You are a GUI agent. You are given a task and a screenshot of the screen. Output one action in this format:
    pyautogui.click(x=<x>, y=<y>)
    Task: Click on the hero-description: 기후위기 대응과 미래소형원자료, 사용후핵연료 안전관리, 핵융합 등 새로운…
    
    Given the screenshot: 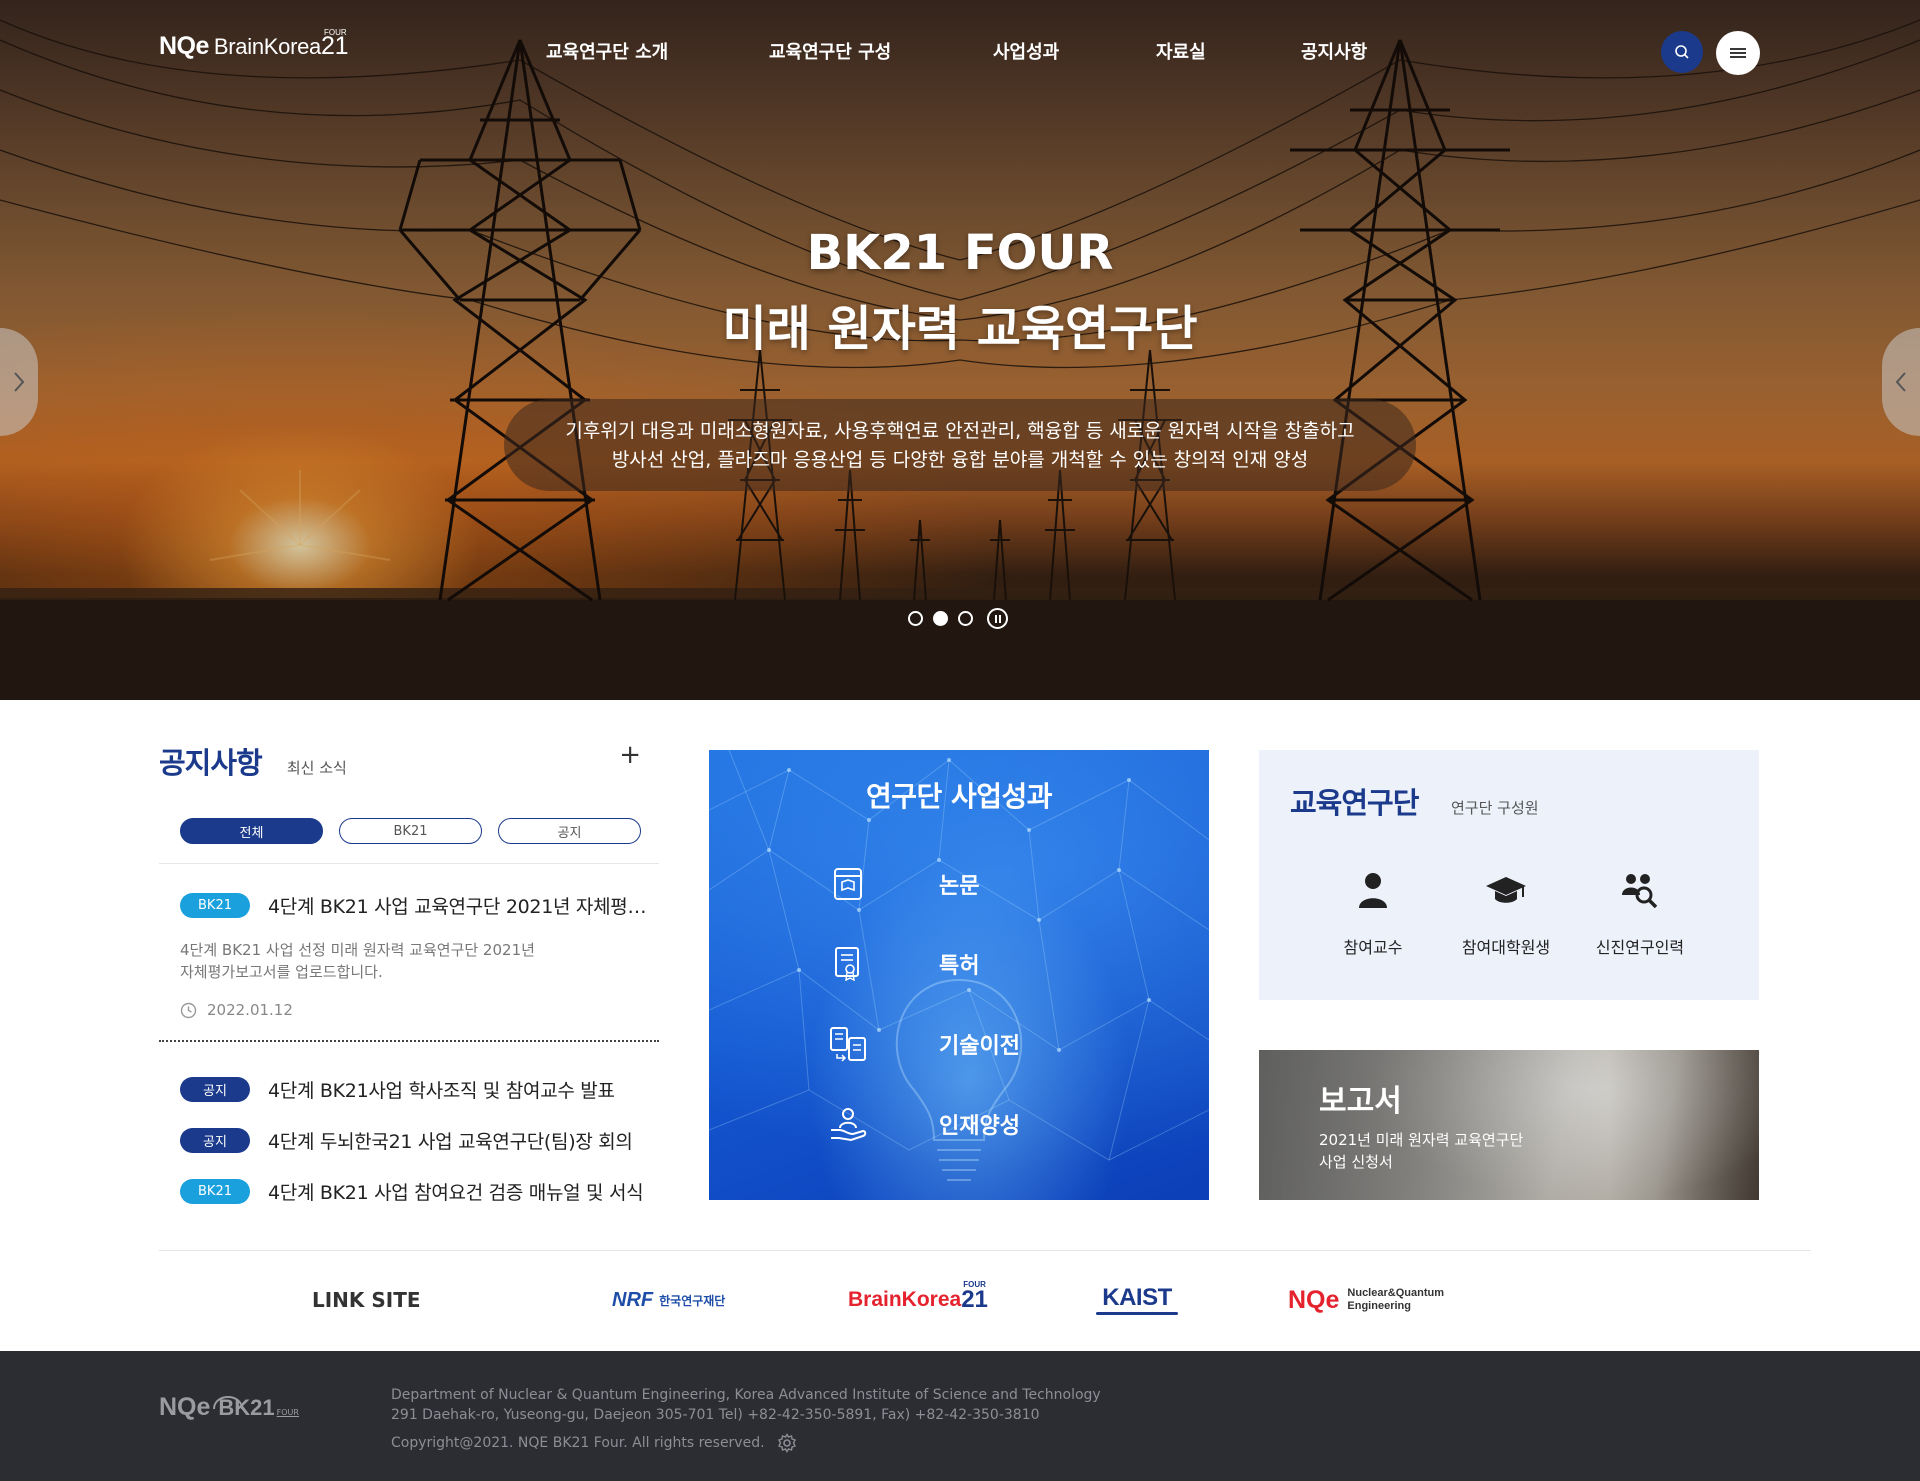 What is the action you would take?
    pyautogui.click(x=960, y=445)
    